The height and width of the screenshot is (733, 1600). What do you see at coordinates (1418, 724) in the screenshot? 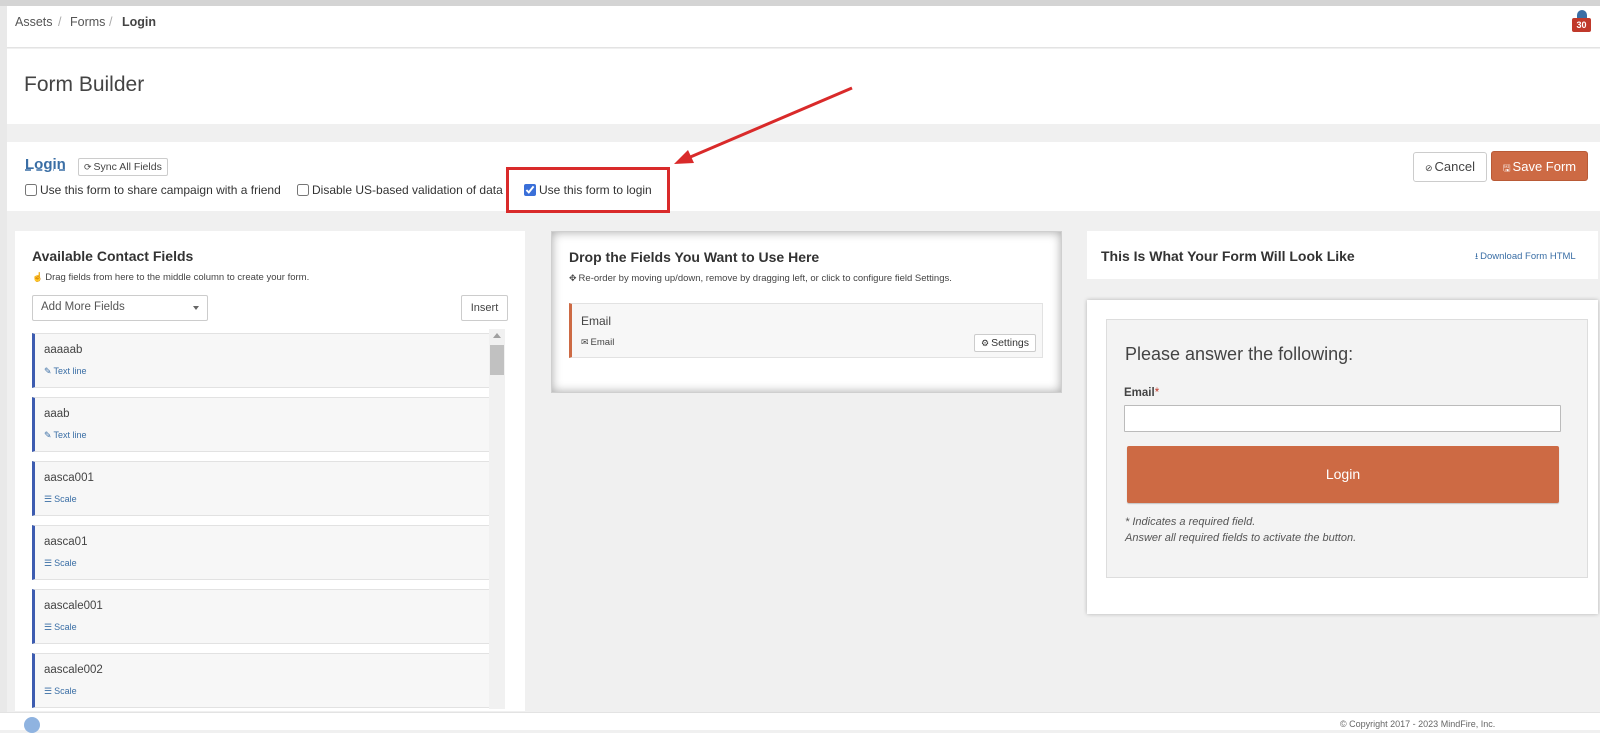
I see `copyright-text: © Copyright 2017 - 2023 MindFire, Inc.` at bounding box center [1418, 724].